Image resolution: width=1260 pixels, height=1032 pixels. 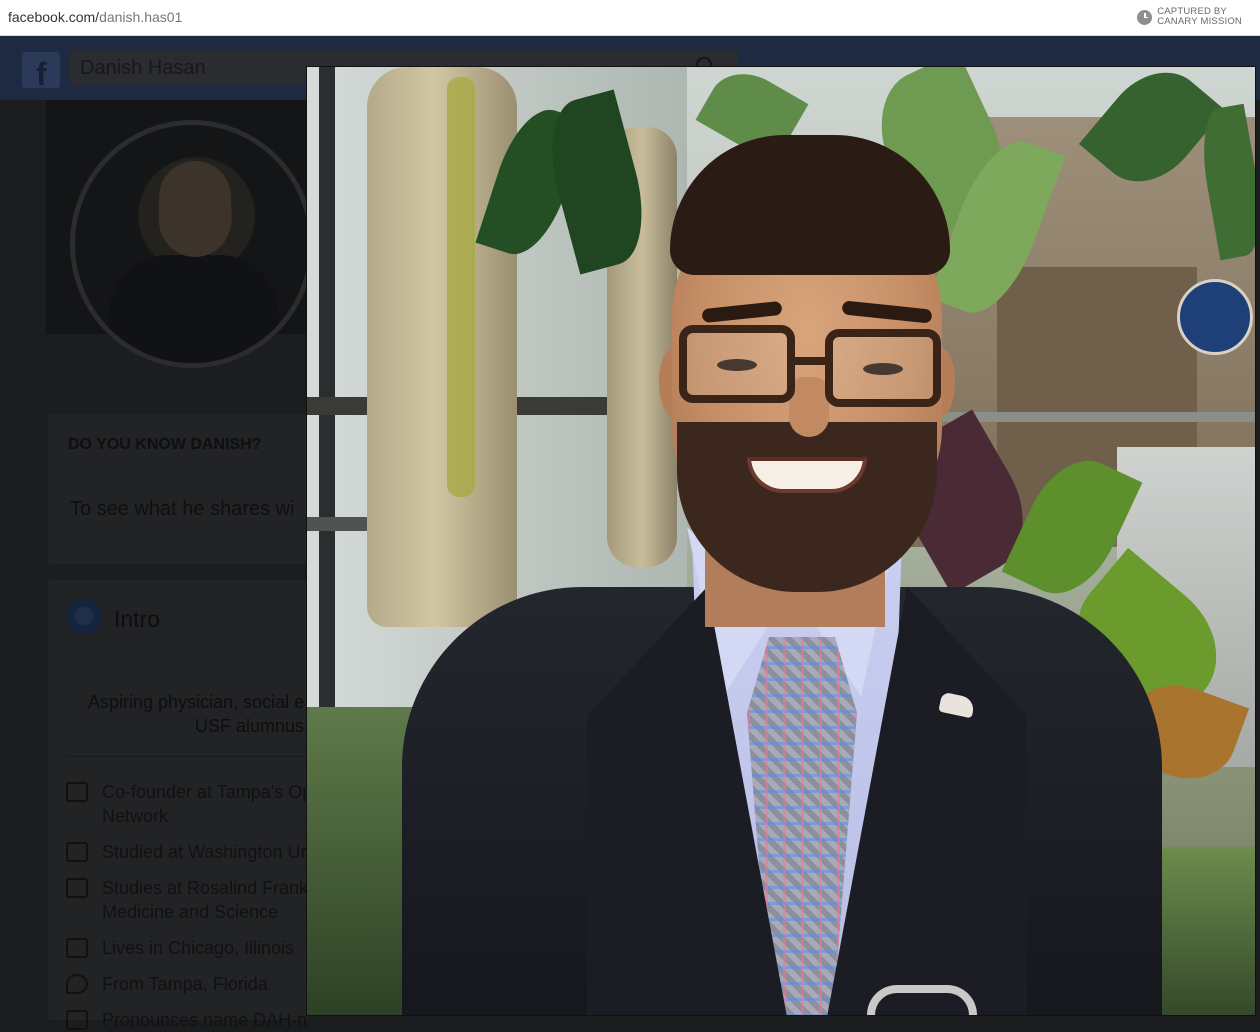 I want to click on glasses, so click(x=737, y=364).